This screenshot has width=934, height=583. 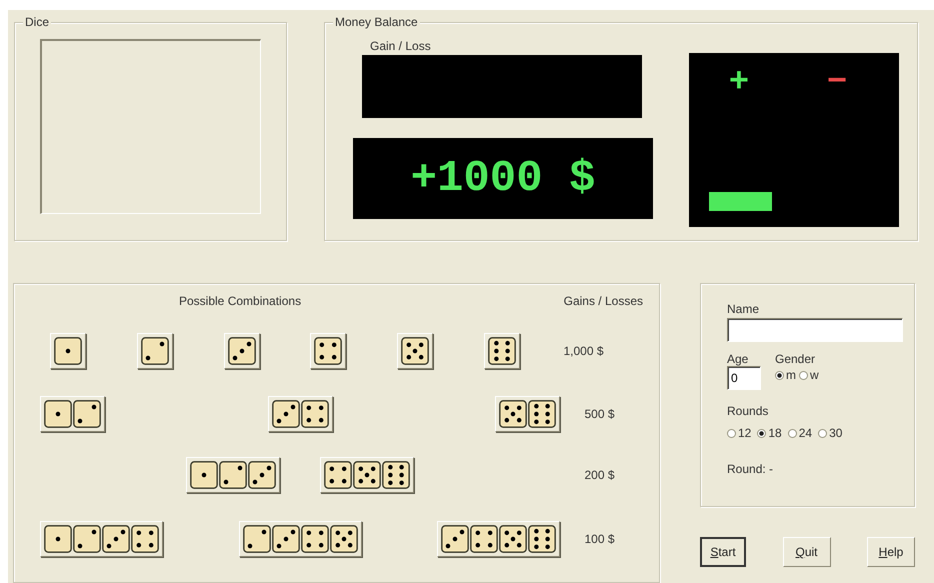 I want to click on action-button: Start, so click(x=723, y=552).